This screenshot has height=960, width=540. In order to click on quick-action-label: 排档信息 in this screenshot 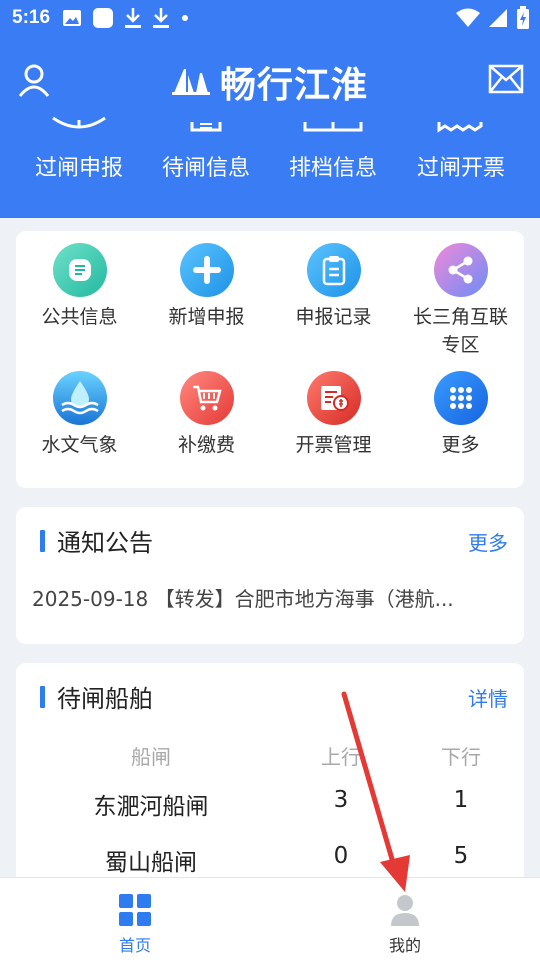, I will do `click(332, 168)`.